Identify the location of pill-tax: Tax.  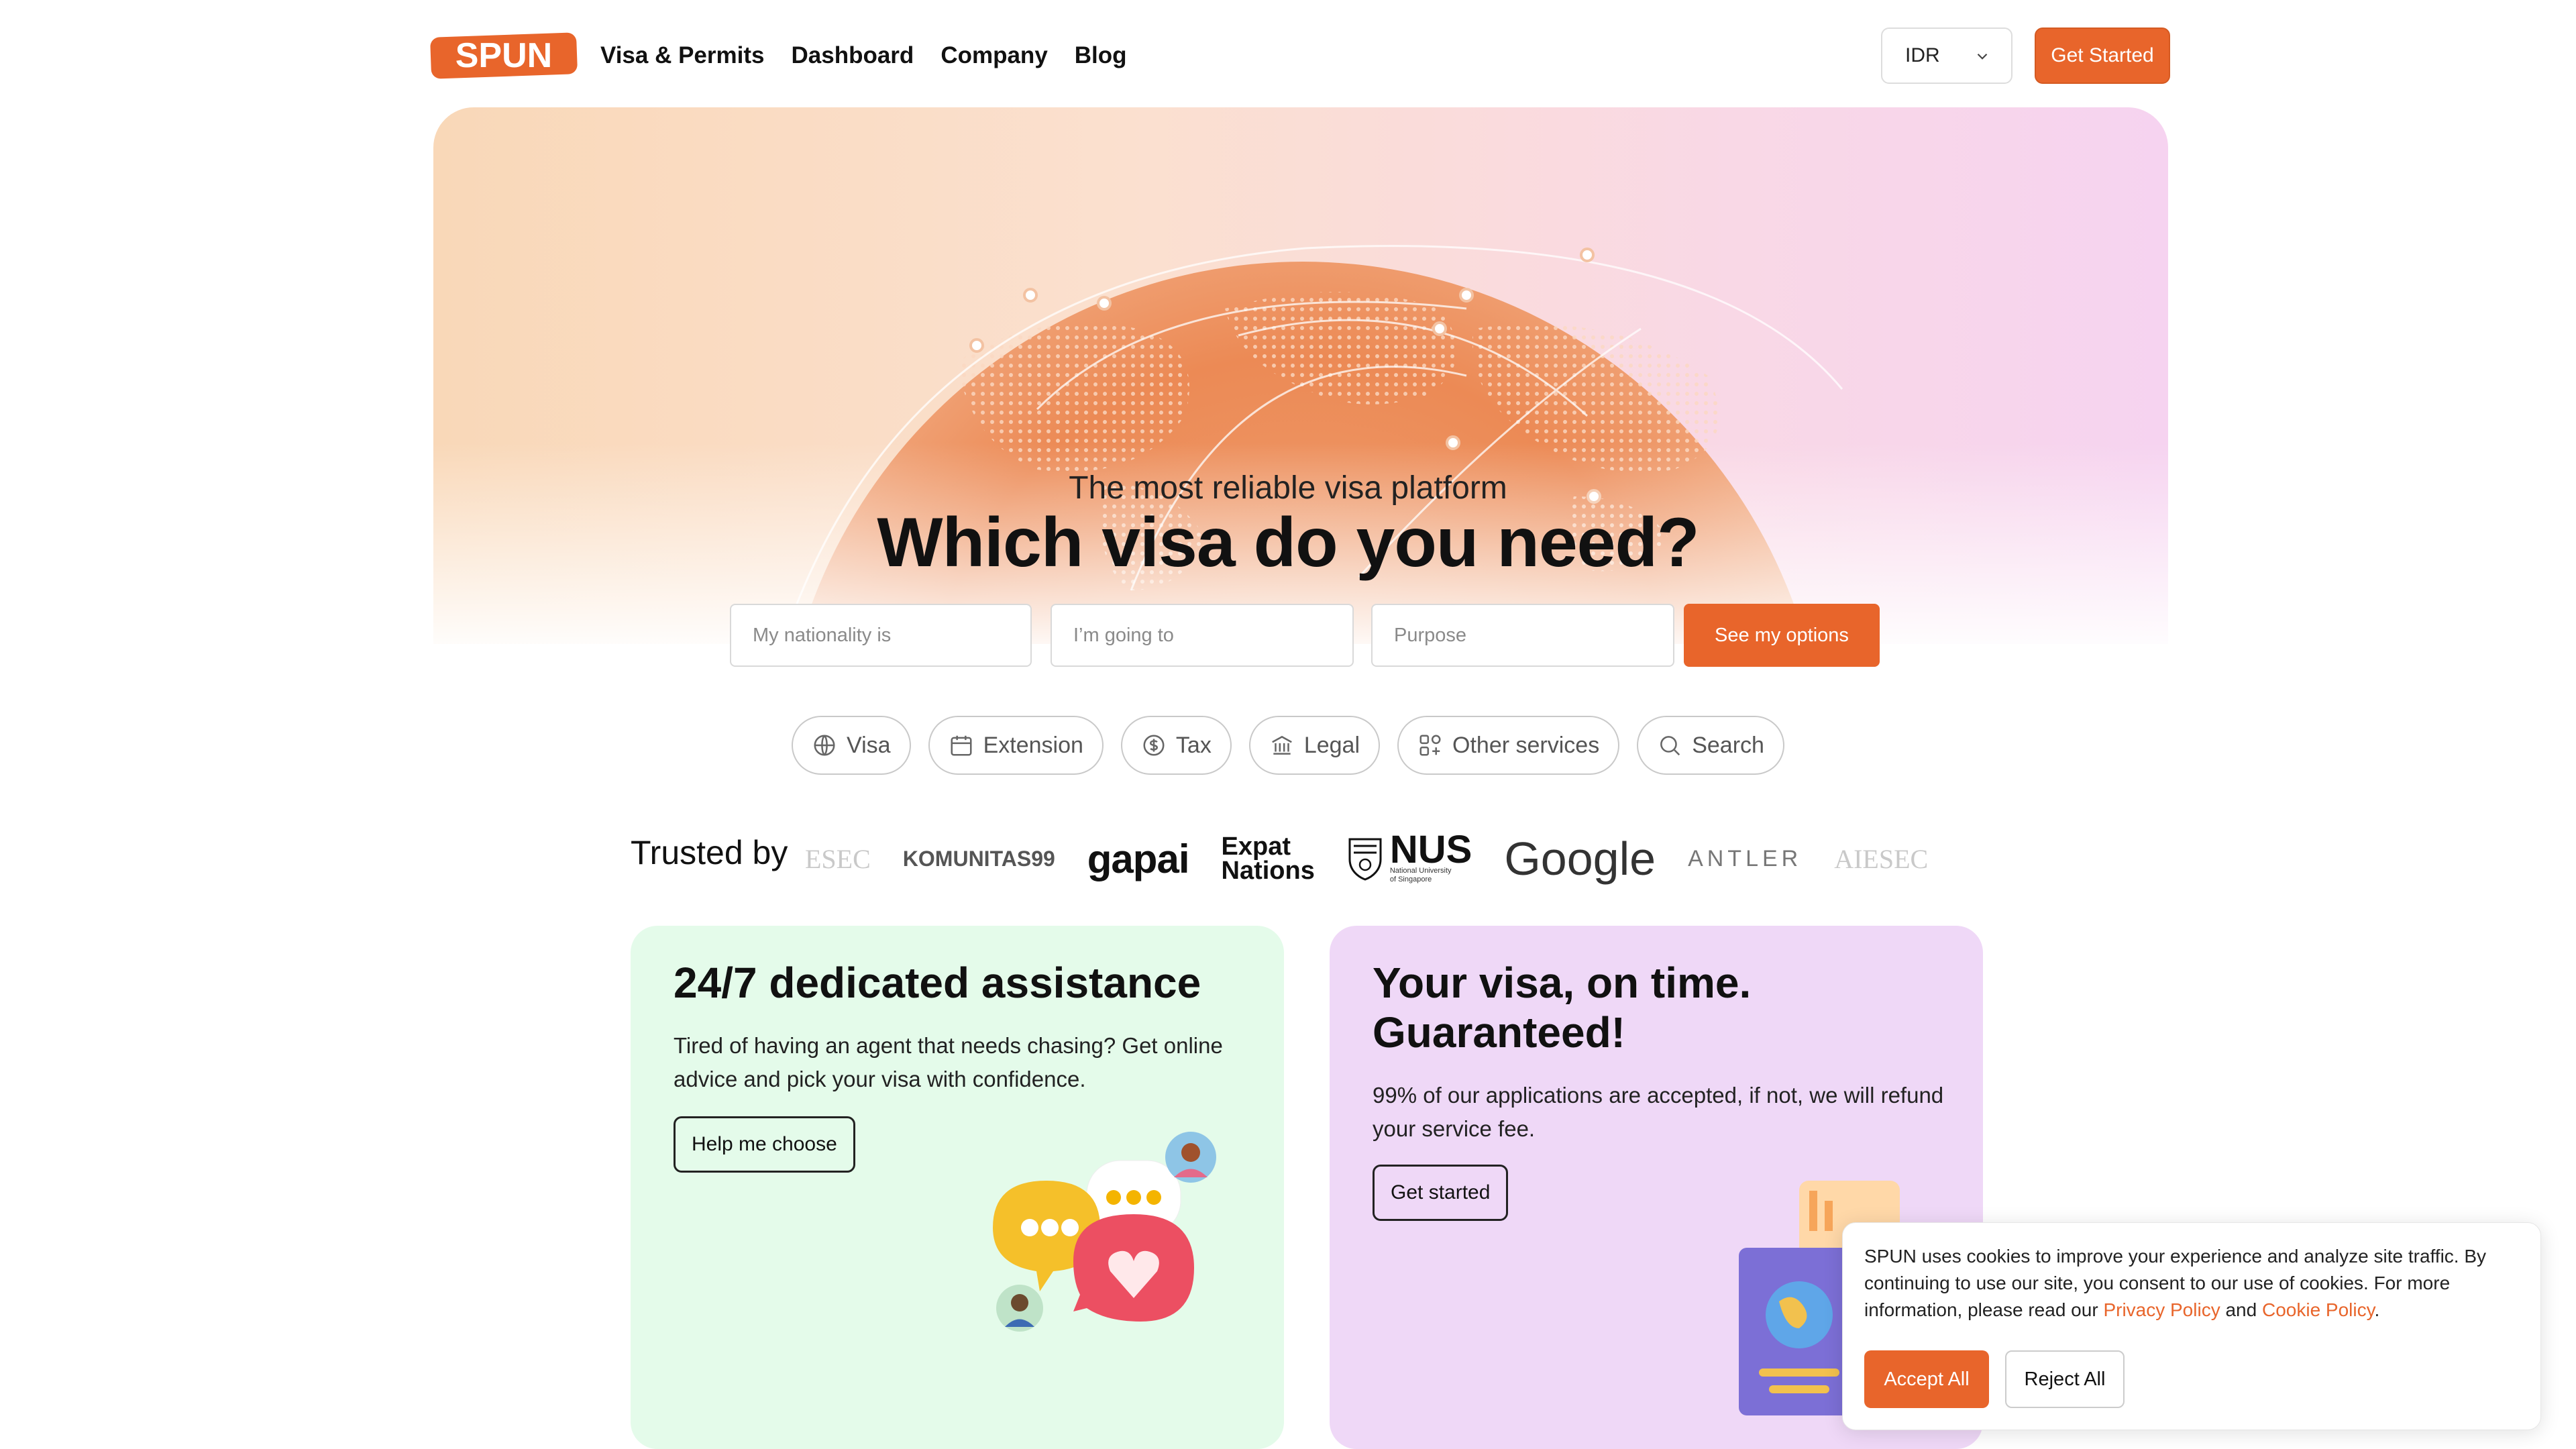
(1176, 745).